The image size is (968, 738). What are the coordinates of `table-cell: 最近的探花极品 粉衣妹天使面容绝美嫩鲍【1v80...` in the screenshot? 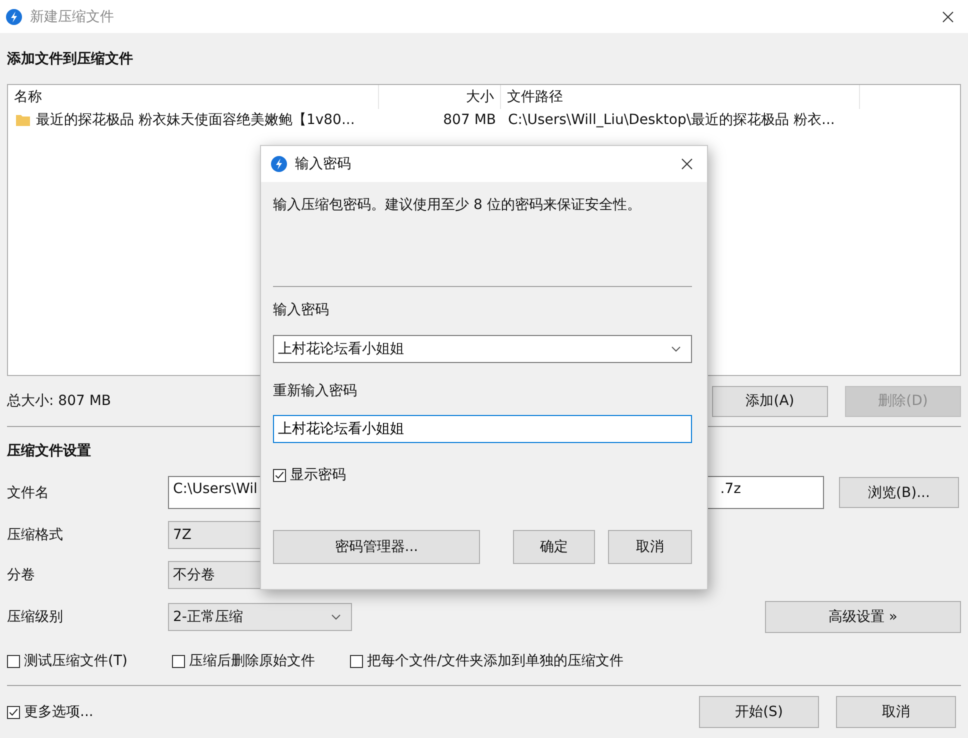 It's located at (195, 120).